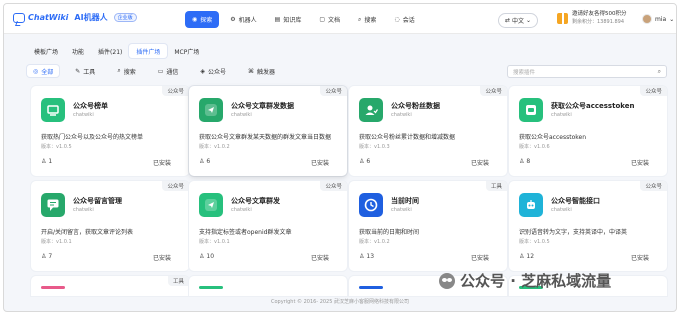 This screenshot has height=315, width=680. What do you see at coordinates (587, 71) in the screenshot?
I see `plugin-search-input: 搜索插件 ⌕` at bounding box center [587, 71].